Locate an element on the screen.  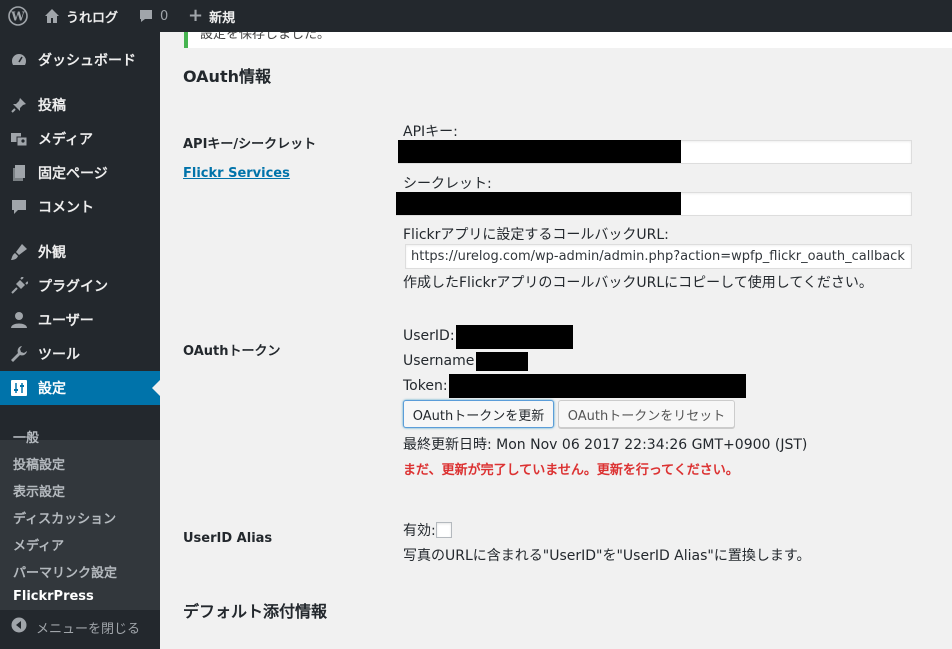
menu-media: メディア is located at coordinates (80, 139).